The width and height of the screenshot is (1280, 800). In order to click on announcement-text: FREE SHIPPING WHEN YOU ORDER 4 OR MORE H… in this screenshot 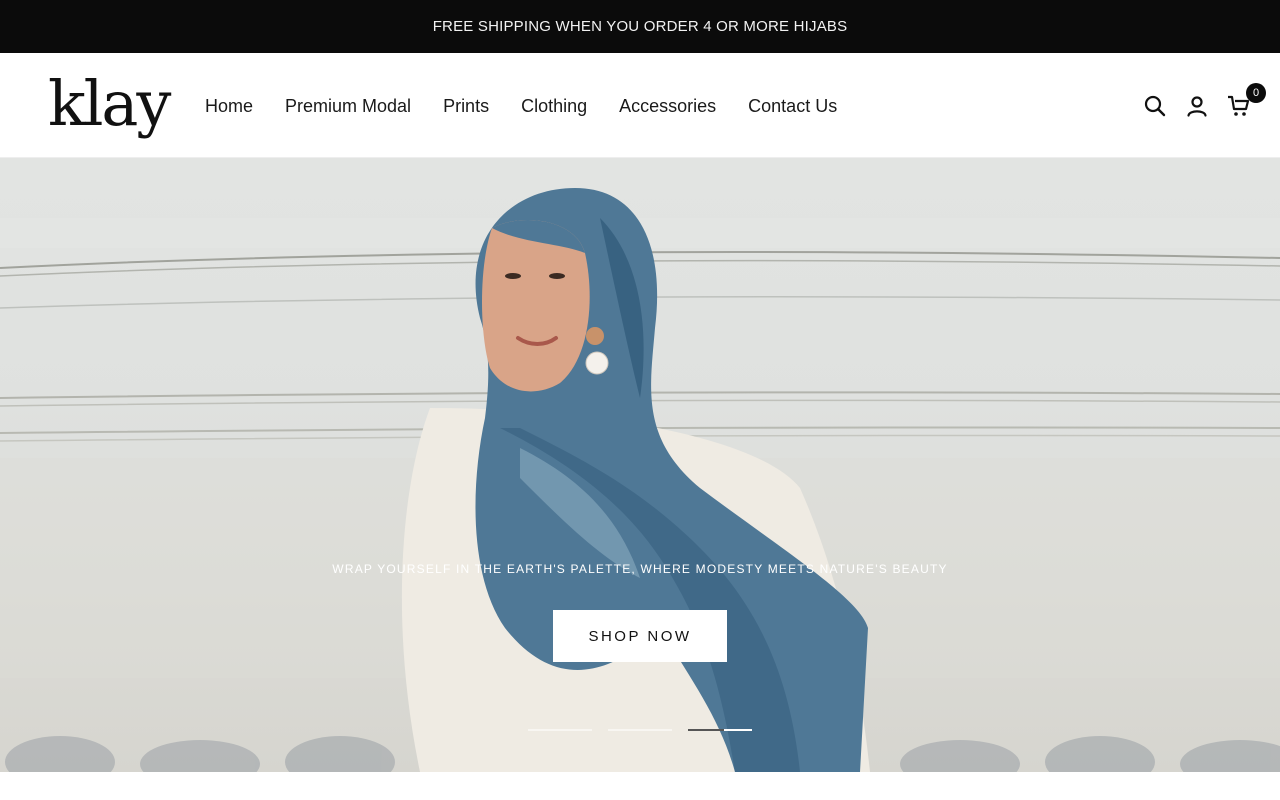, I will do `click(640, 26)`.